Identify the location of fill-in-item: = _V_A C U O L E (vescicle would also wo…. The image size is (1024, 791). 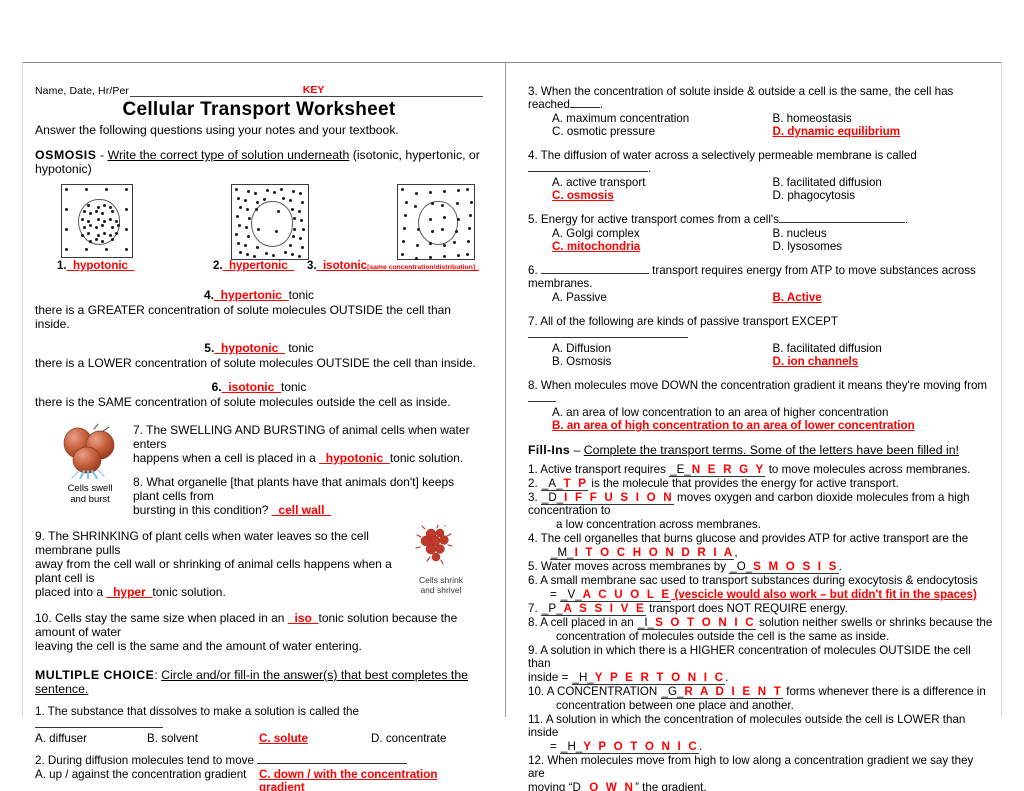
(760, 595).